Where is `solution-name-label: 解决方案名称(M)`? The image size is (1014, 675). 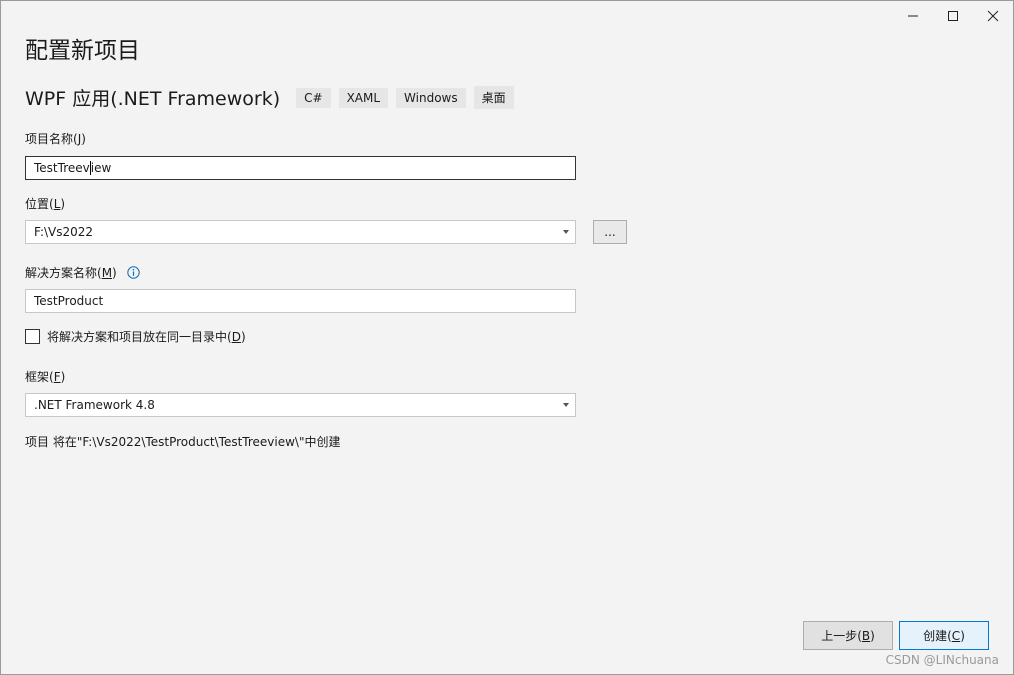
solution-name-label: 解决方案名称(M) is located at coordinates (82, 273).